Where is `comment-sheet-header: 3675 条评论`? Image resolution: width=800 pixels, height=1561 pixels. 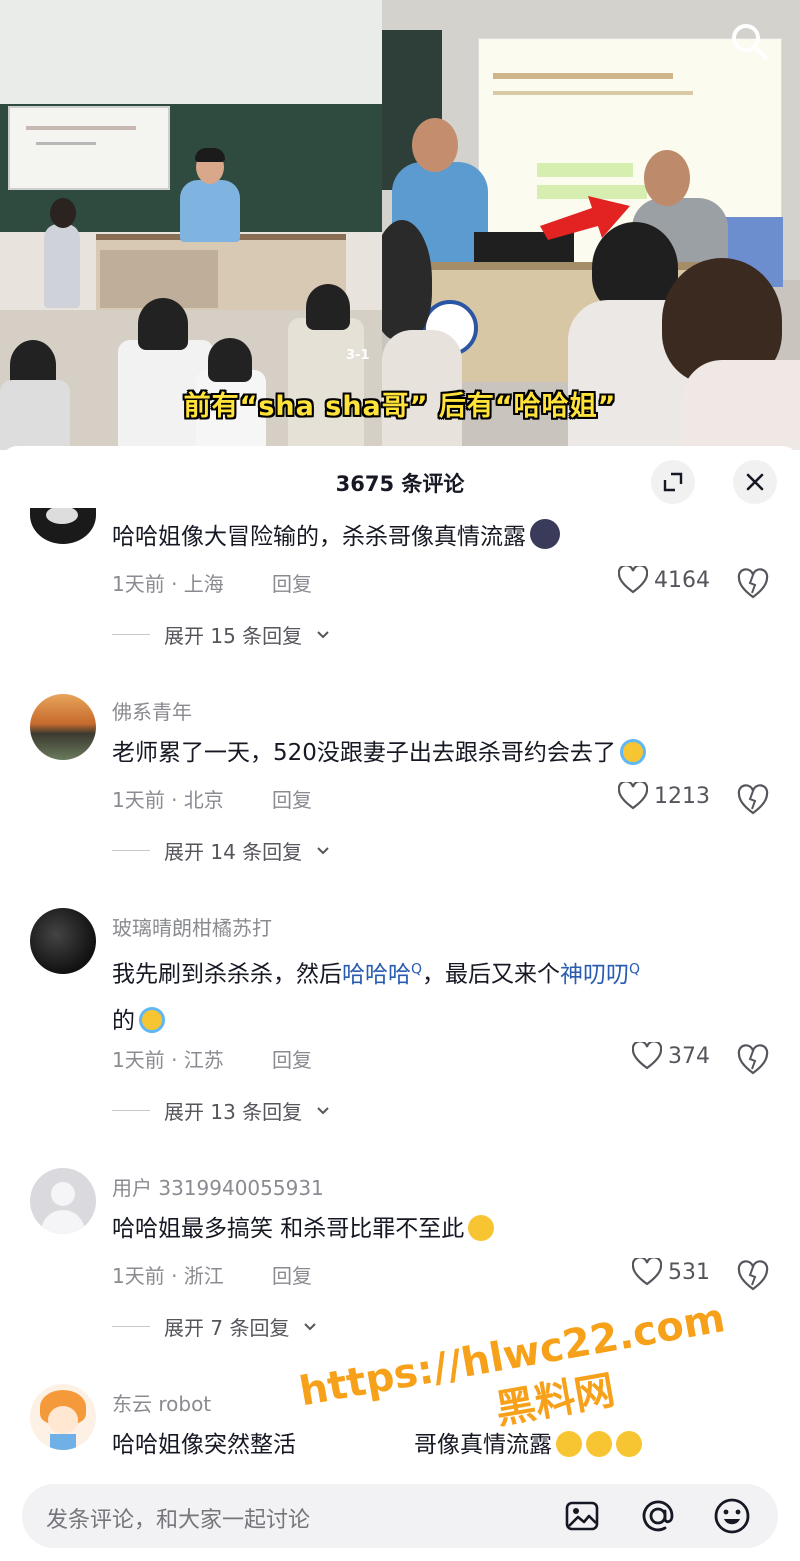 comment-sheet-header: 3675 条评论 is located at coordinates (400, 477).